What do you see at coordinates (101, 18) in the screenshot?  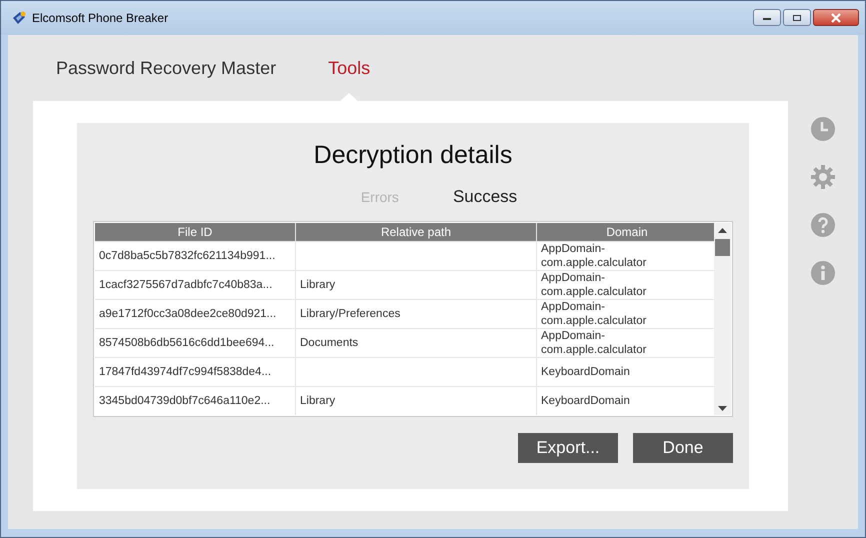 I see `window-title: Elcomsoft Phone Breaker` at bounding box center [101, 18].